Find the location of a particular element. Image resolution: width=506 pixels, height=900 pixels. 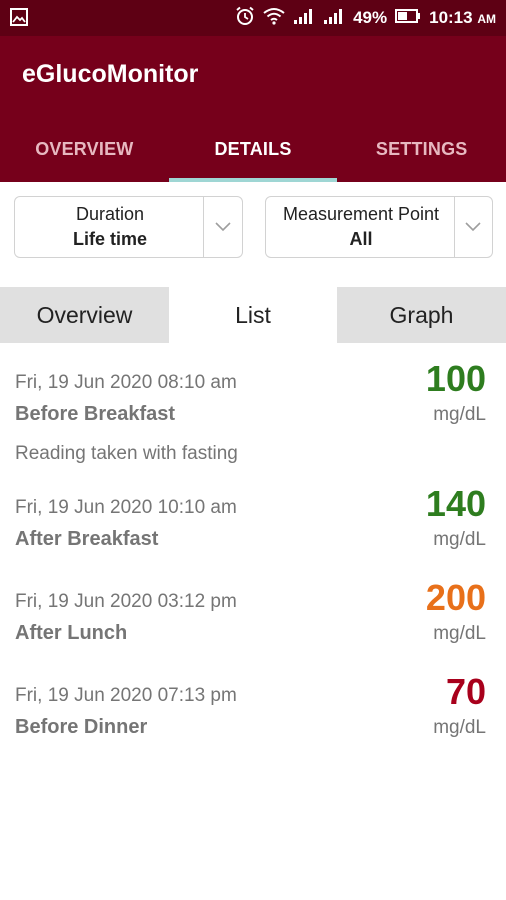

measurement-point-value: All is located at coordinates (361, 239).